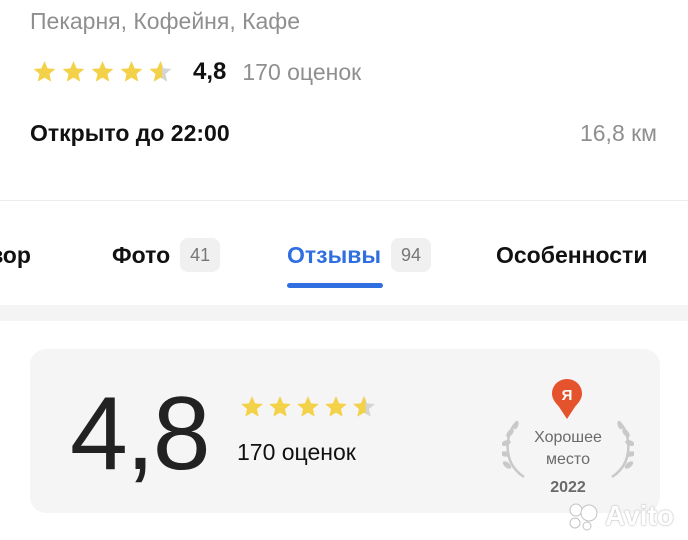  I want to click on tab-overview-label: бзор, so click(15, 254).